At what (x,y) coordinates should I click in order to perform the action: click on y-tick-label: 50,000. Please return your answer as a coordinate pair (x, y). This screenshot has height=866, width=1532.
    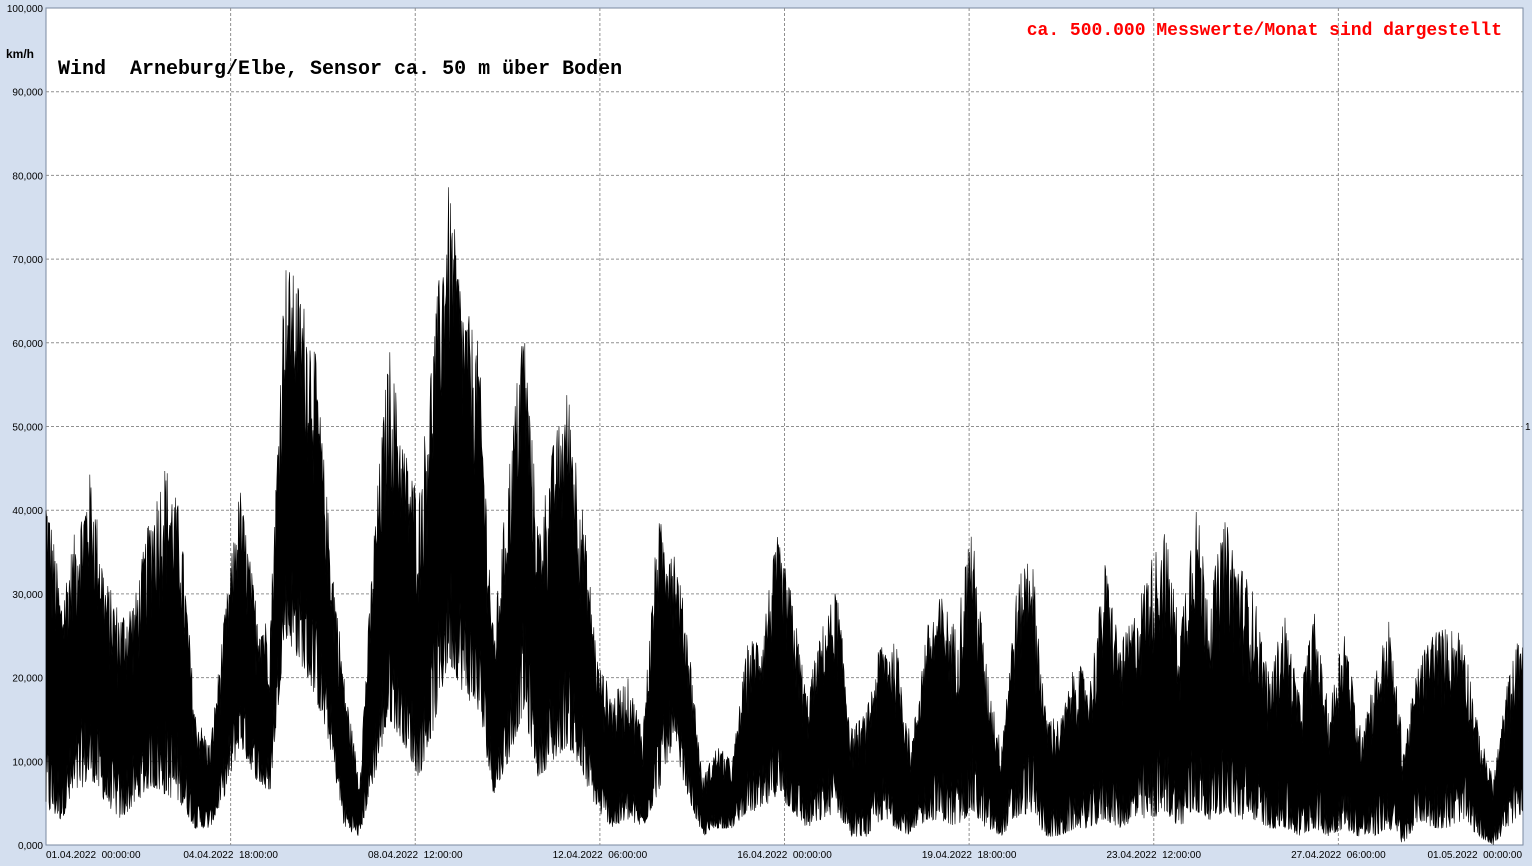
    Looking at the image, I should click on (27, 428).